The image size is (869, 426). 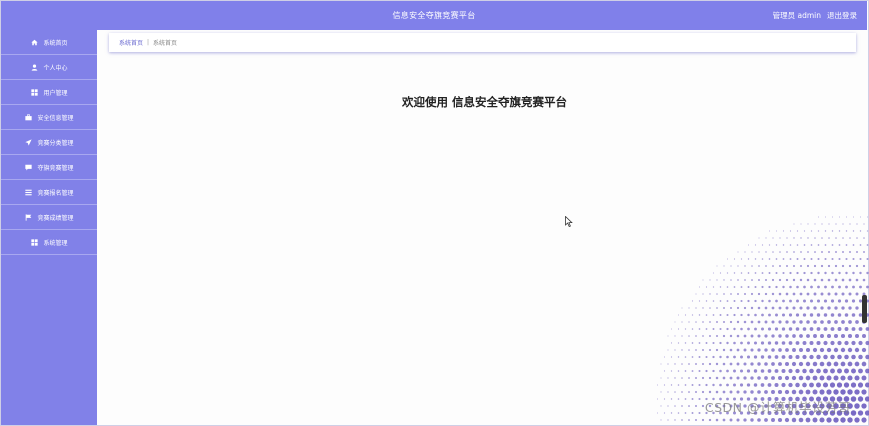 What do you see at coordinates (49, 117) in the screenshot?
I see `sidebar-item-security-info: 安全信息管理` at bounding box center [49, 117].